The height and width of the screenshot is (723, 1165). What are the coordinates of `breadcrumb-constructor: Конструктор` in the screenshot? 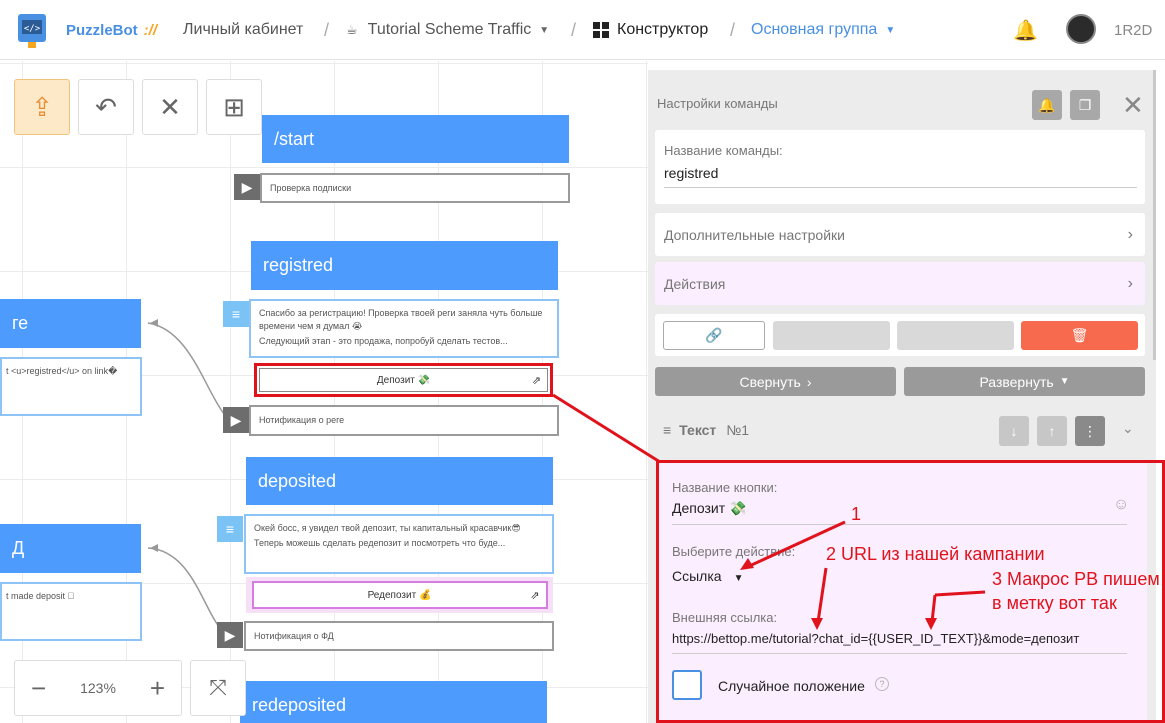 It's located at (650, 30).